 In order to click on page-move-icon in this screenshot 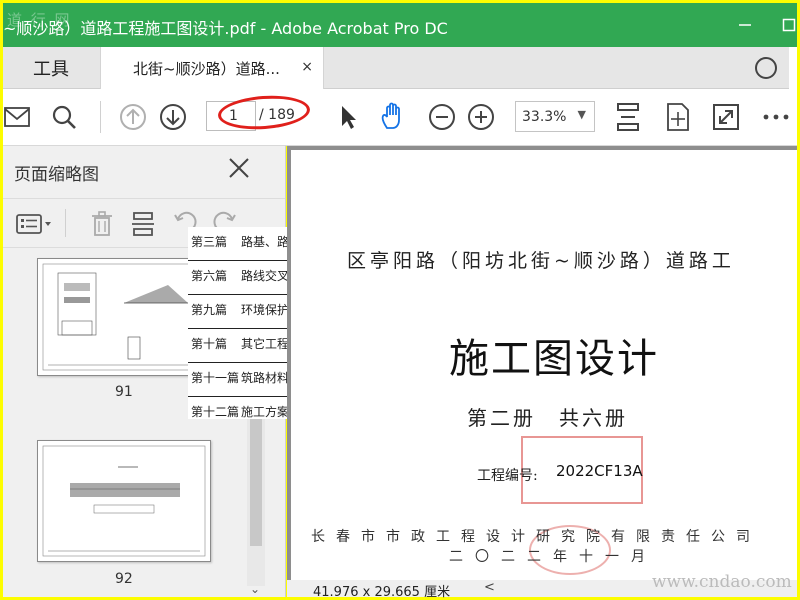, I will do `click(678, 117)`.